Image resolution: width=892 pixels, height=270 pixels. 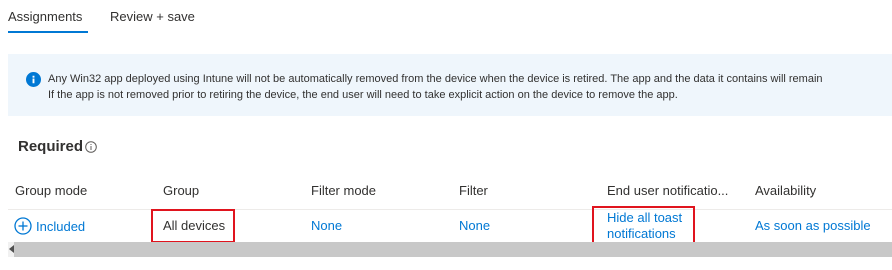 What do you see at coordinates (450, 209) in the screenshot?
I see `header-divider` at bounding box center [450, 209].